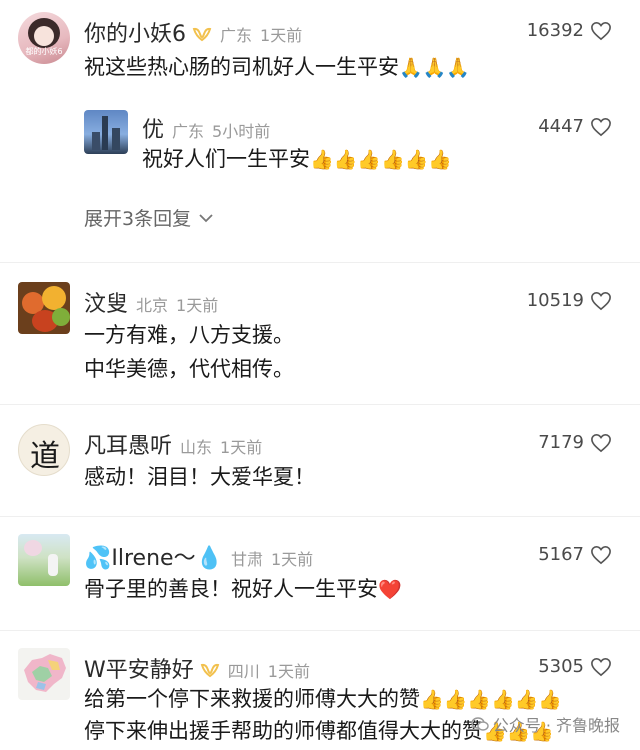  I want to click on avatar-glyph: 道, so click(45, 456).